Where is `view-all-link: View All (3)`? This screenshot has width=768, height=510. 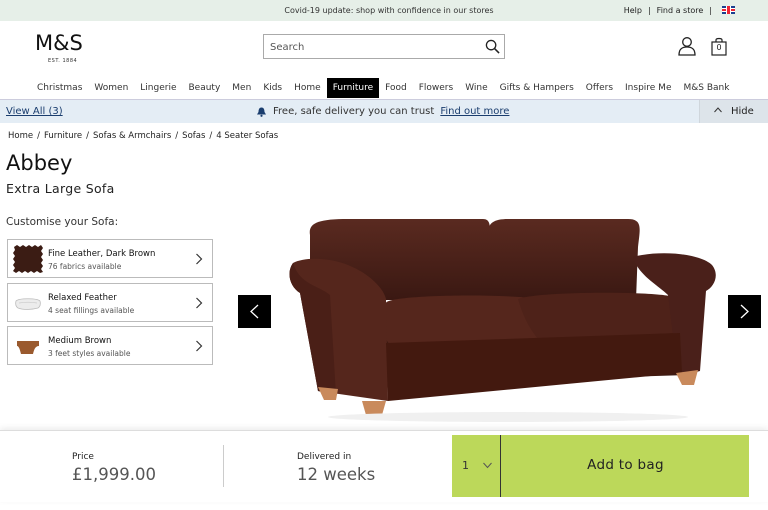
view-all-link: View All (3) is located at coordinates (34, 111).